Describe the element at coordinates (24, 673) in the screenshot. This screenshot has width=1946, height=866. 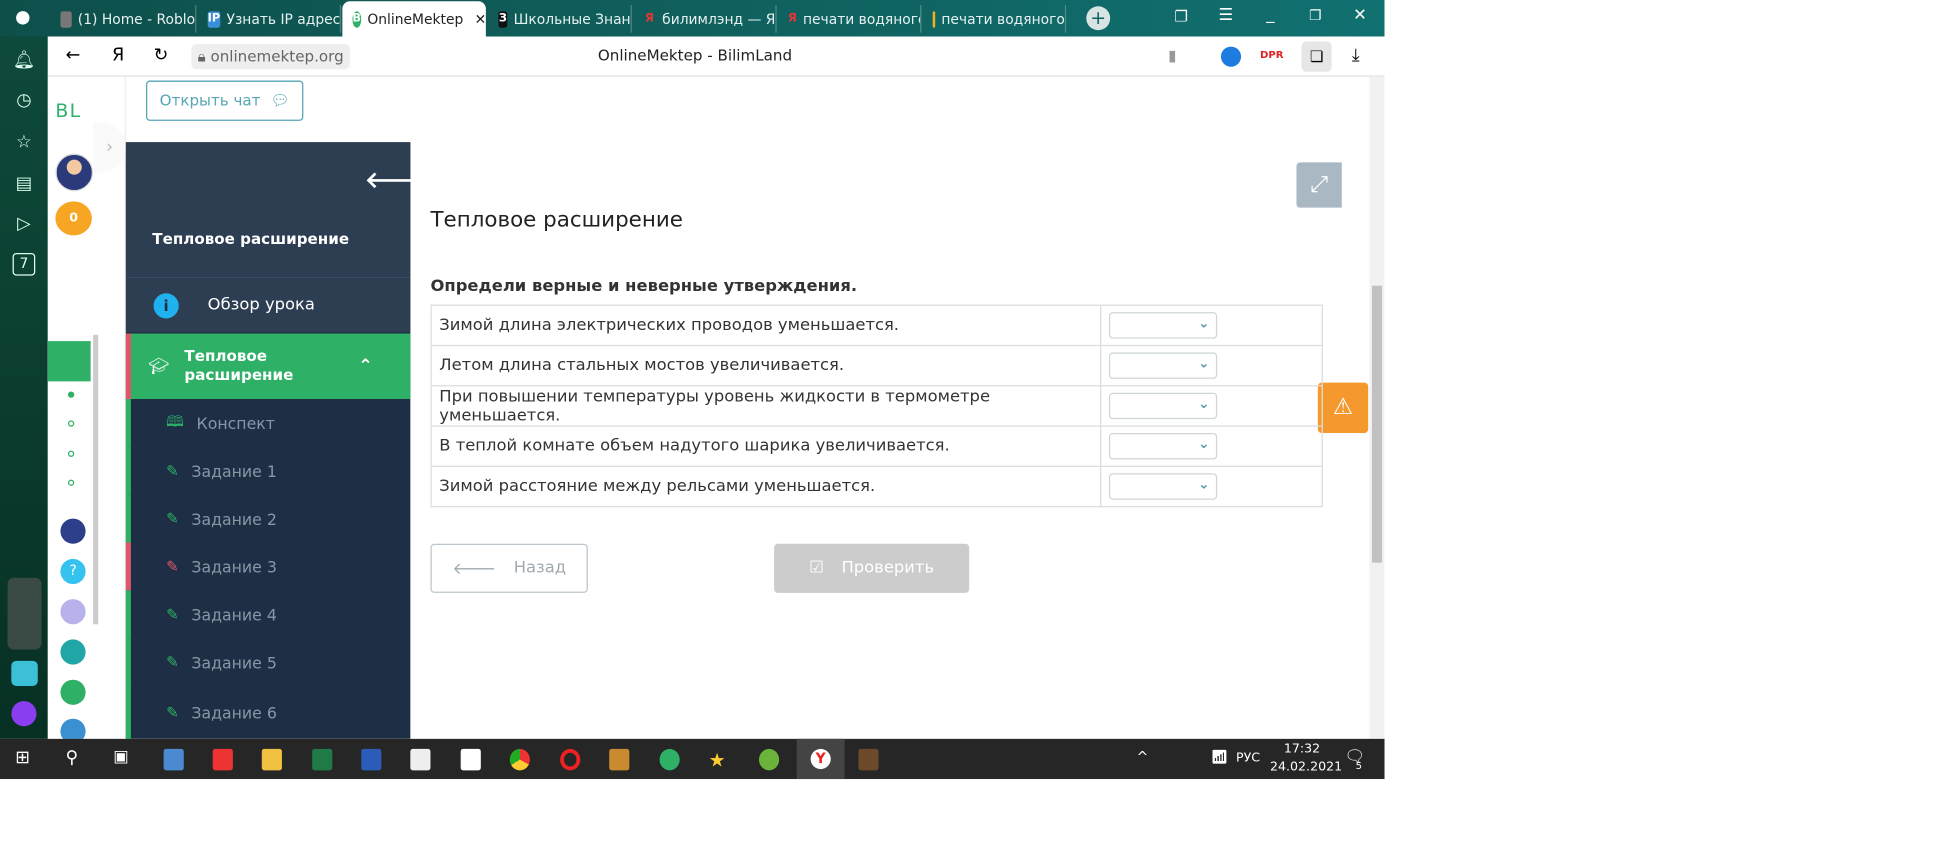
I see `telegram-icon` at that location.